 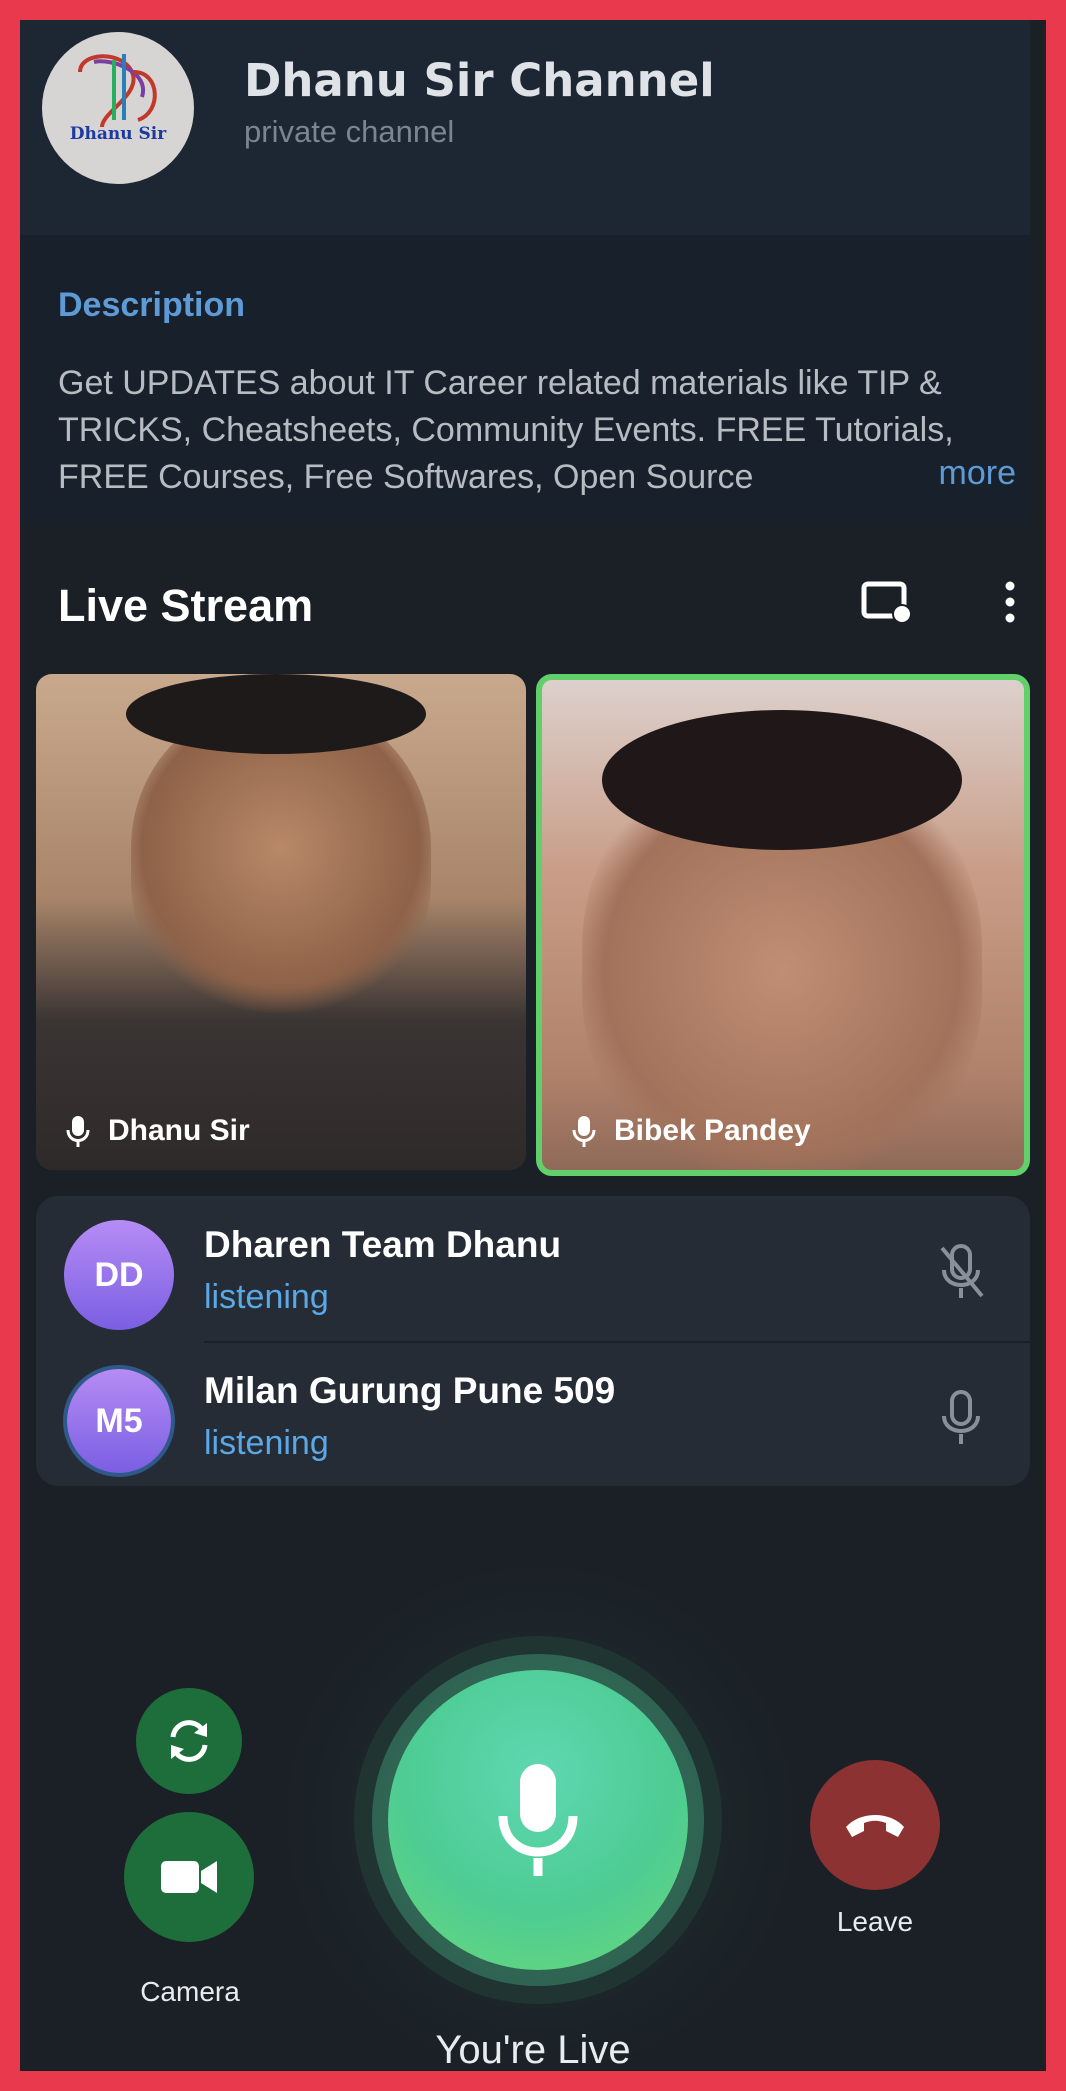 I want to click on picture-in-picture-icon, so click(x=886, y=602).